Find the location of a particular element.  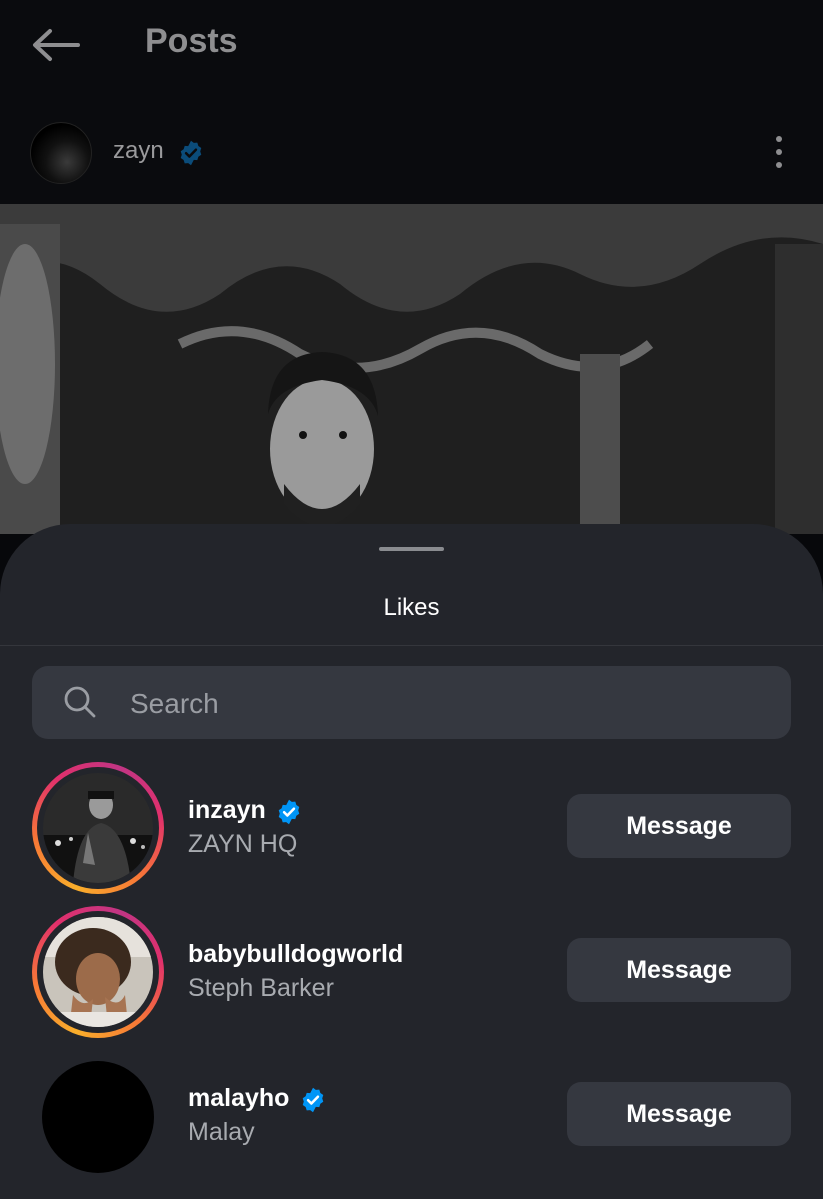

full-name: Steph Barker is located at coordinates (261, 988).